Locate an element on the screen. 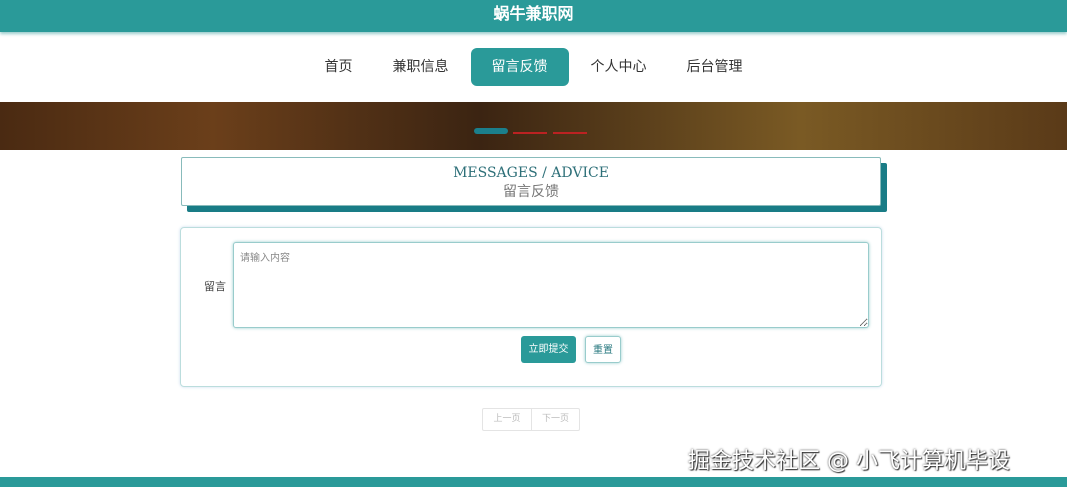 Image resolution: width=1067 pixels, height=487 pixels. submit-button: 立即提交 is located at coordinates (548, 349).